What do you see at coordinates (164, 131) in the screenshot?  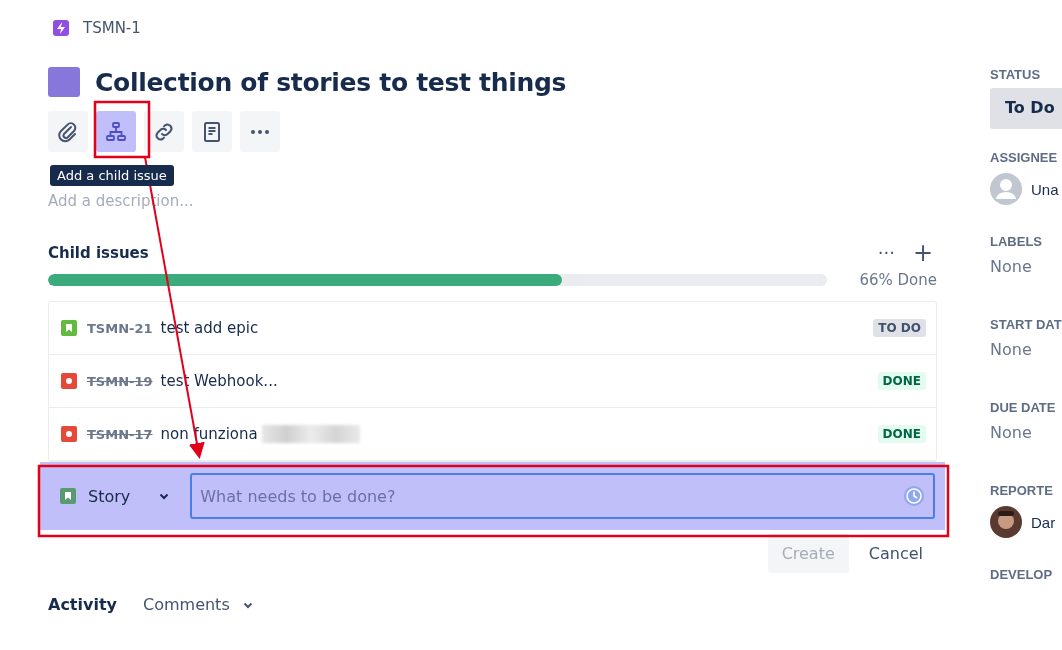 I see `link-button` at bounding box center [164, 131].